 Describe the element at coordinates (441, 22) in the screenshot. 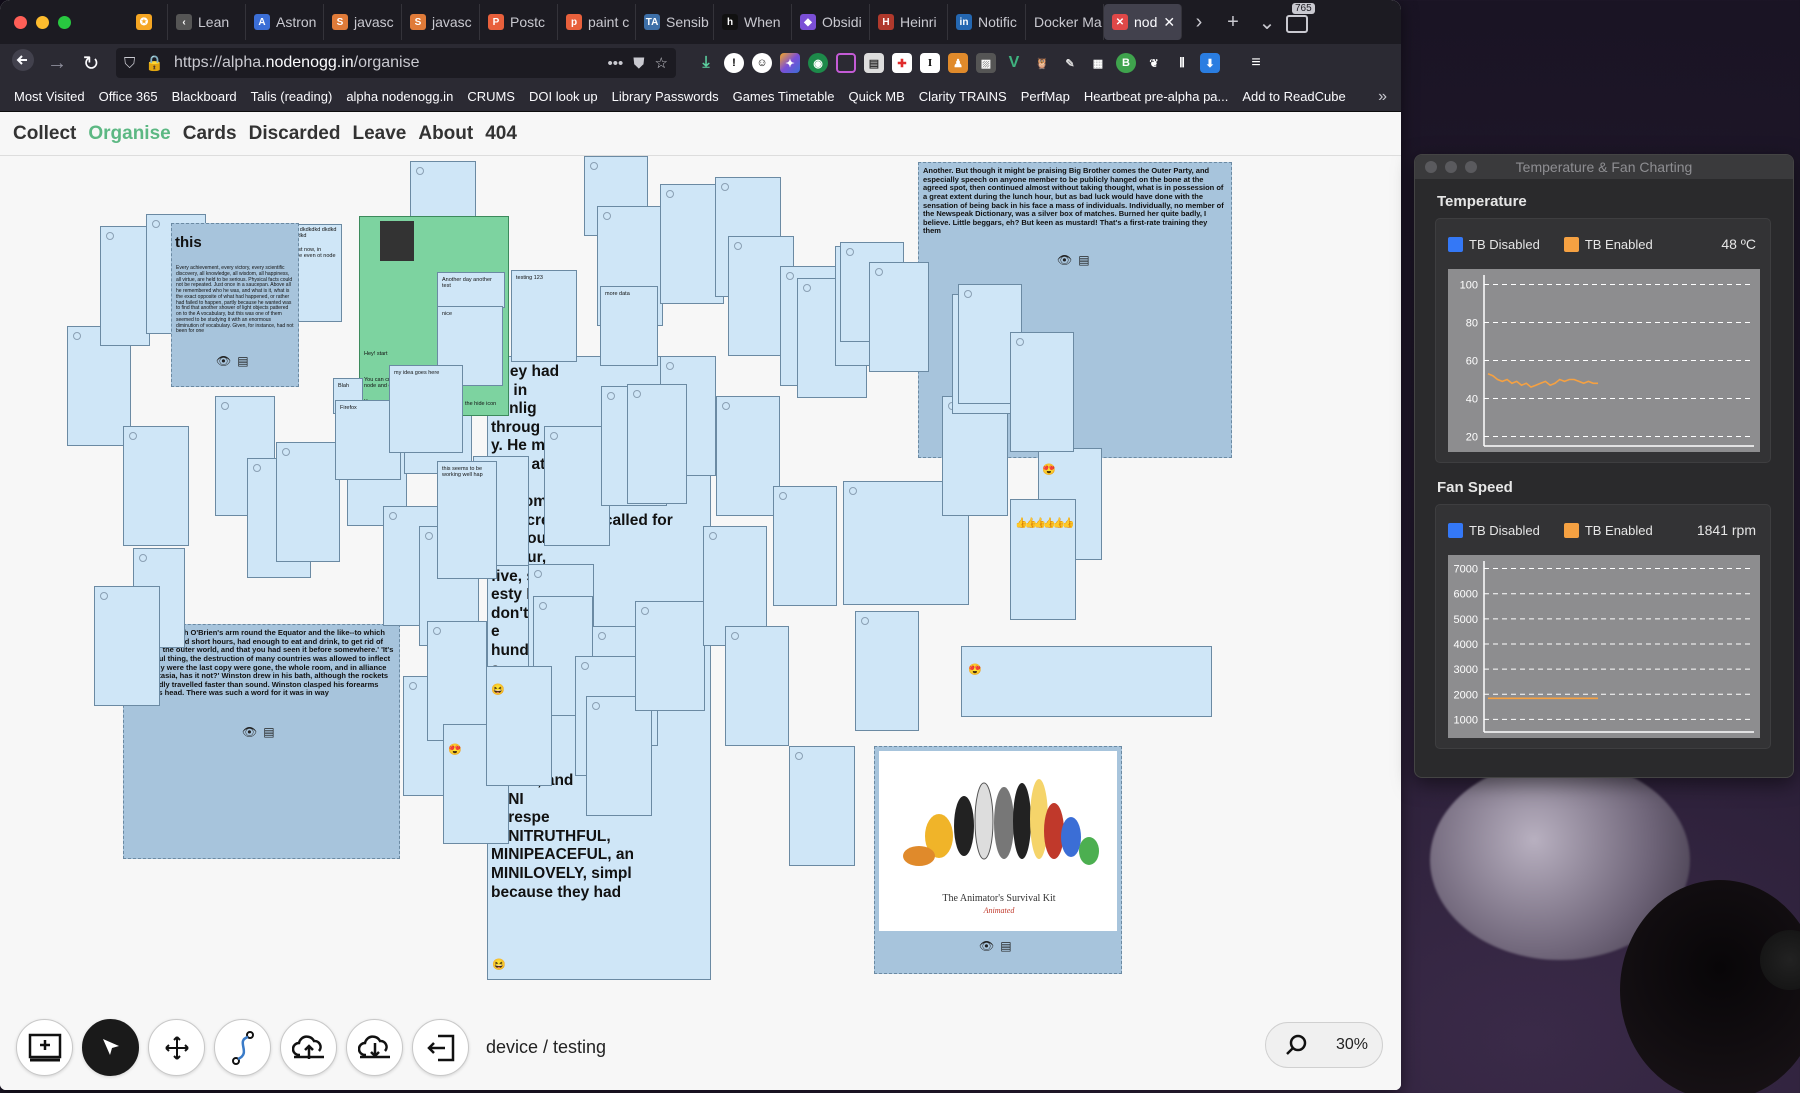

I see `browser-tab: Sjavasc` at that location.